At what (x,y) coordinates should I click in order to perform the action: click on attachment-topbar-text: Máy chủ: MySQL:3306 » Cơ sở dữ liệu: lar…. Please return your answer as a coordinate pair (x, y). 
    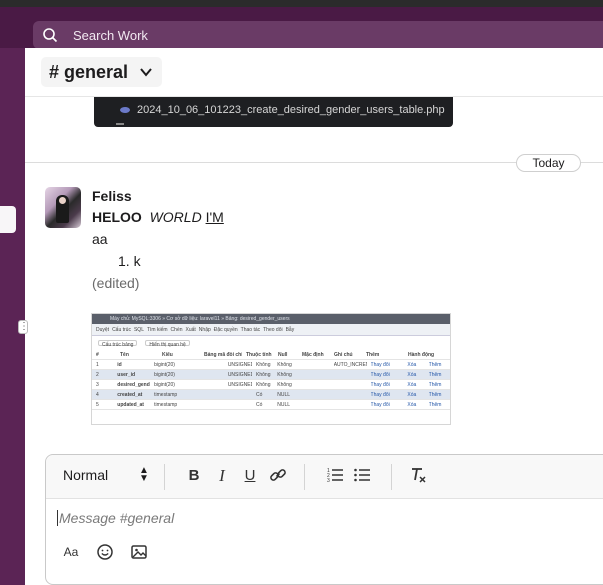
    Looking at the image, I should click on (200, 319).